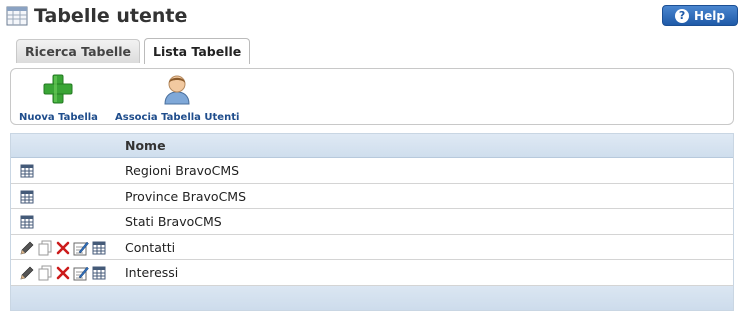  What do you see at coordinates (372, 171) in the screenshot?
I see `table-row: Regioni BravoCMS` at bounding box center [372, 171].